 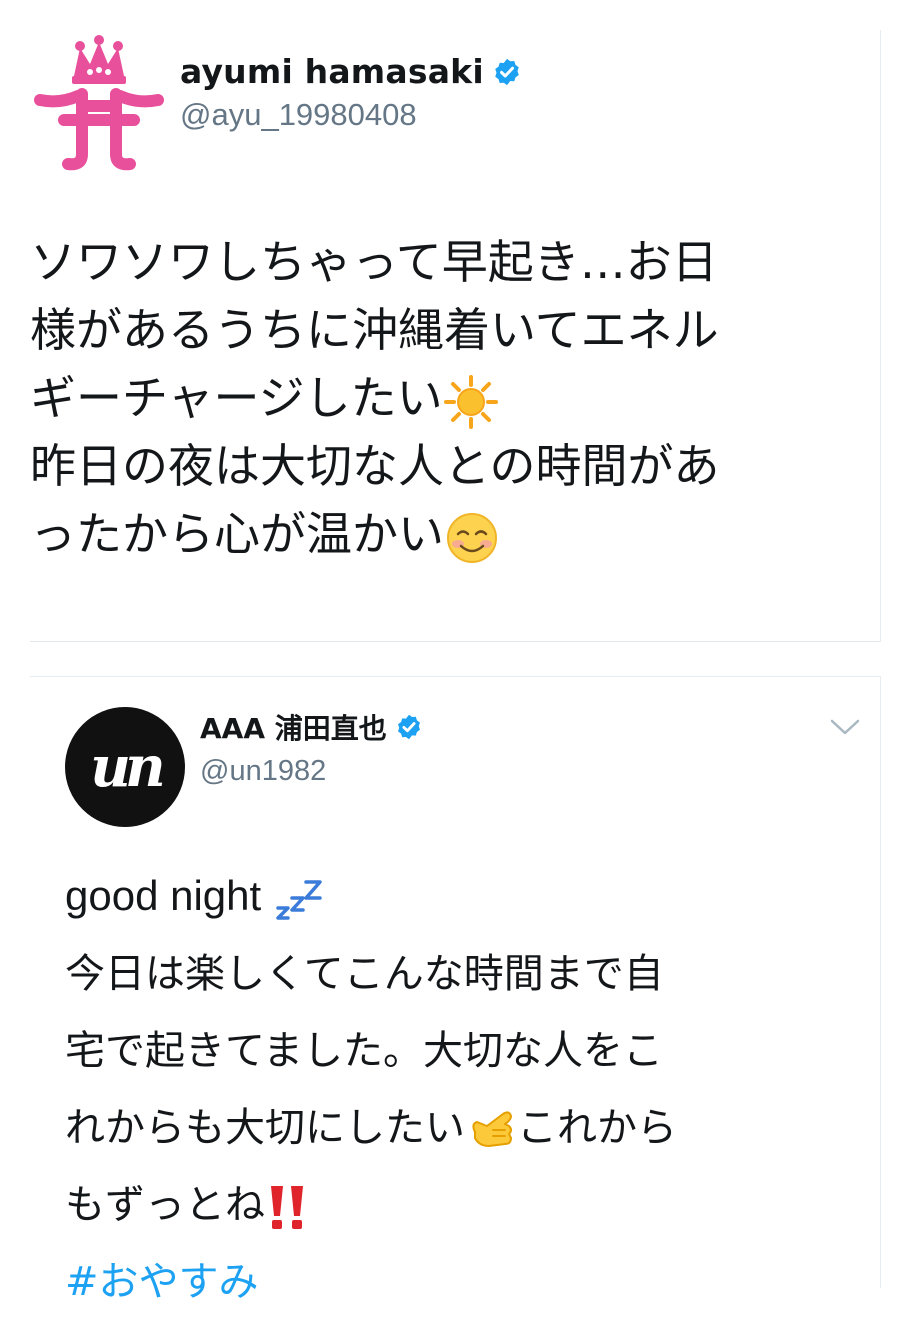 I want to click on tweet-line-text: もずっとね, so click(x=165, y=1205).